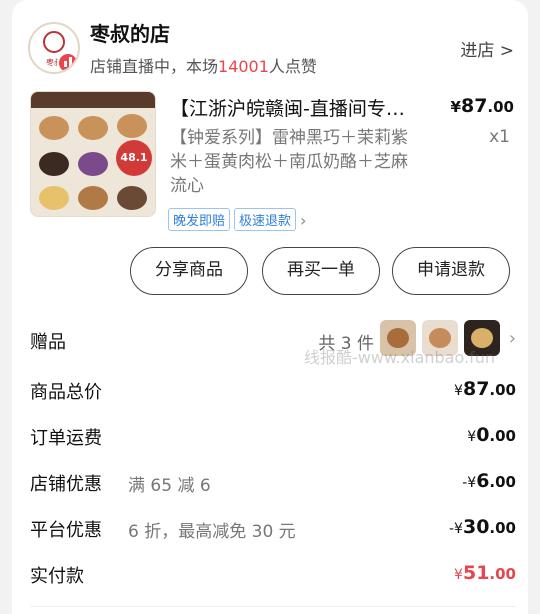  I want to click on shop-avatar: 枣叔, so click(54, 48).